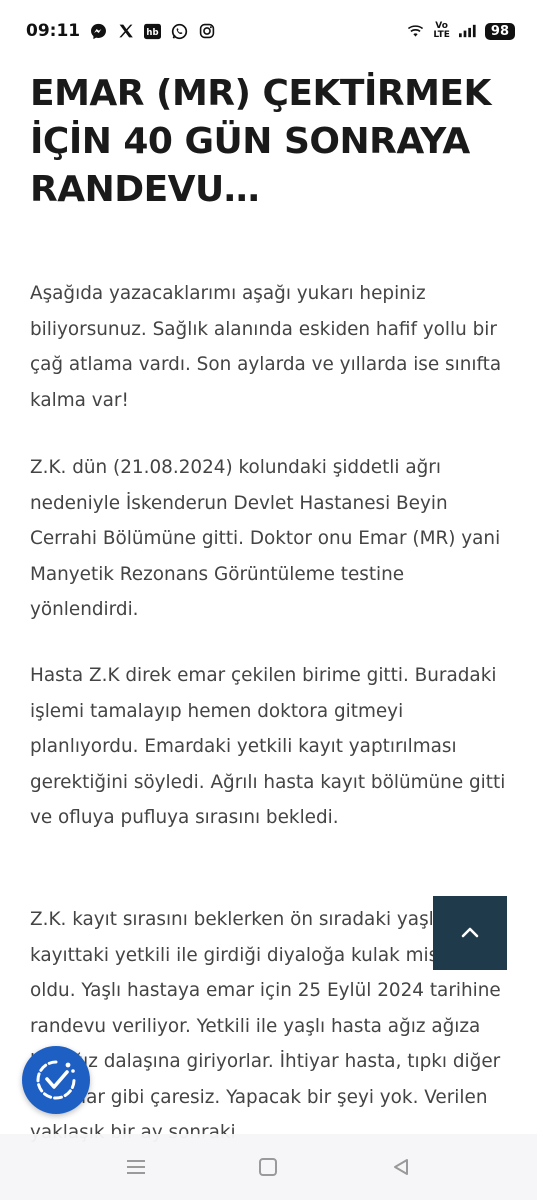 Image resolution: width=537 pixels, height=1200 pixels. I want to click on status-bar: 09:11 hb Vo LTE 98, so click(268, 31).